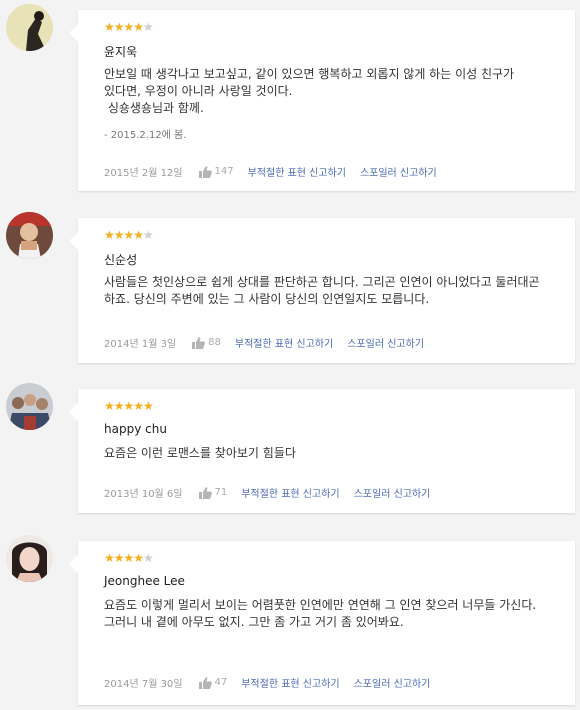 Image resolution: width=580 pixels, height=710 pixels. I want to click on review-meta: 2014년 1월 3일 88 부적절한 표현 신고하기 스포일러 신고하기, so click(271, 342).